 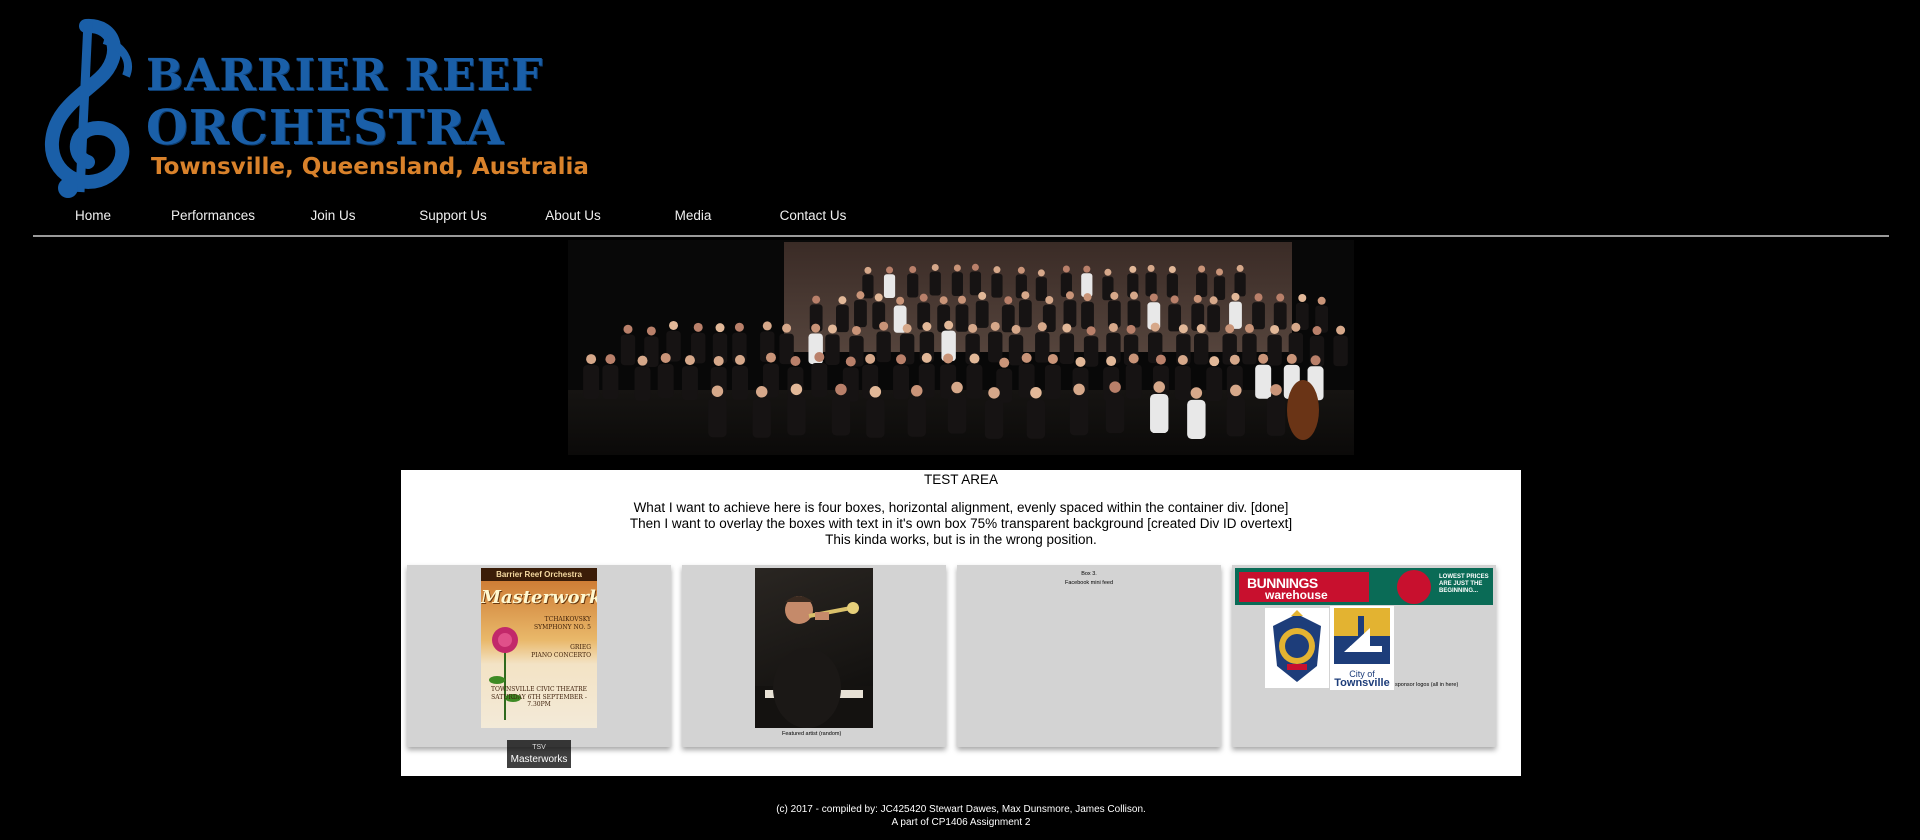 What do you see at coordinates (539, 754) in the screenshot?
I see `overtext-box: TSV Masterworks` at bounding box center [539, 754].